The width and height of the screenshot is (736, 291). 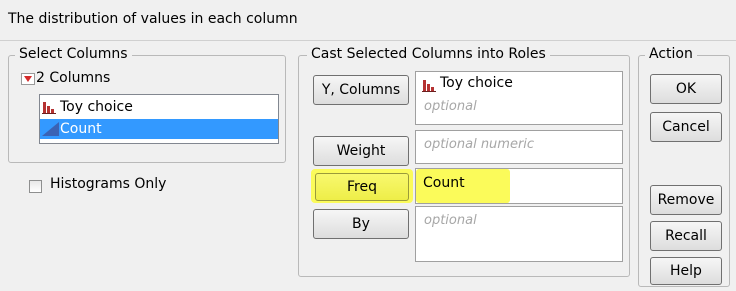 What do you see at coordinates (671, 54) in the screenshot?
I see `action-legend: Action` at bounding box center [671, 54].